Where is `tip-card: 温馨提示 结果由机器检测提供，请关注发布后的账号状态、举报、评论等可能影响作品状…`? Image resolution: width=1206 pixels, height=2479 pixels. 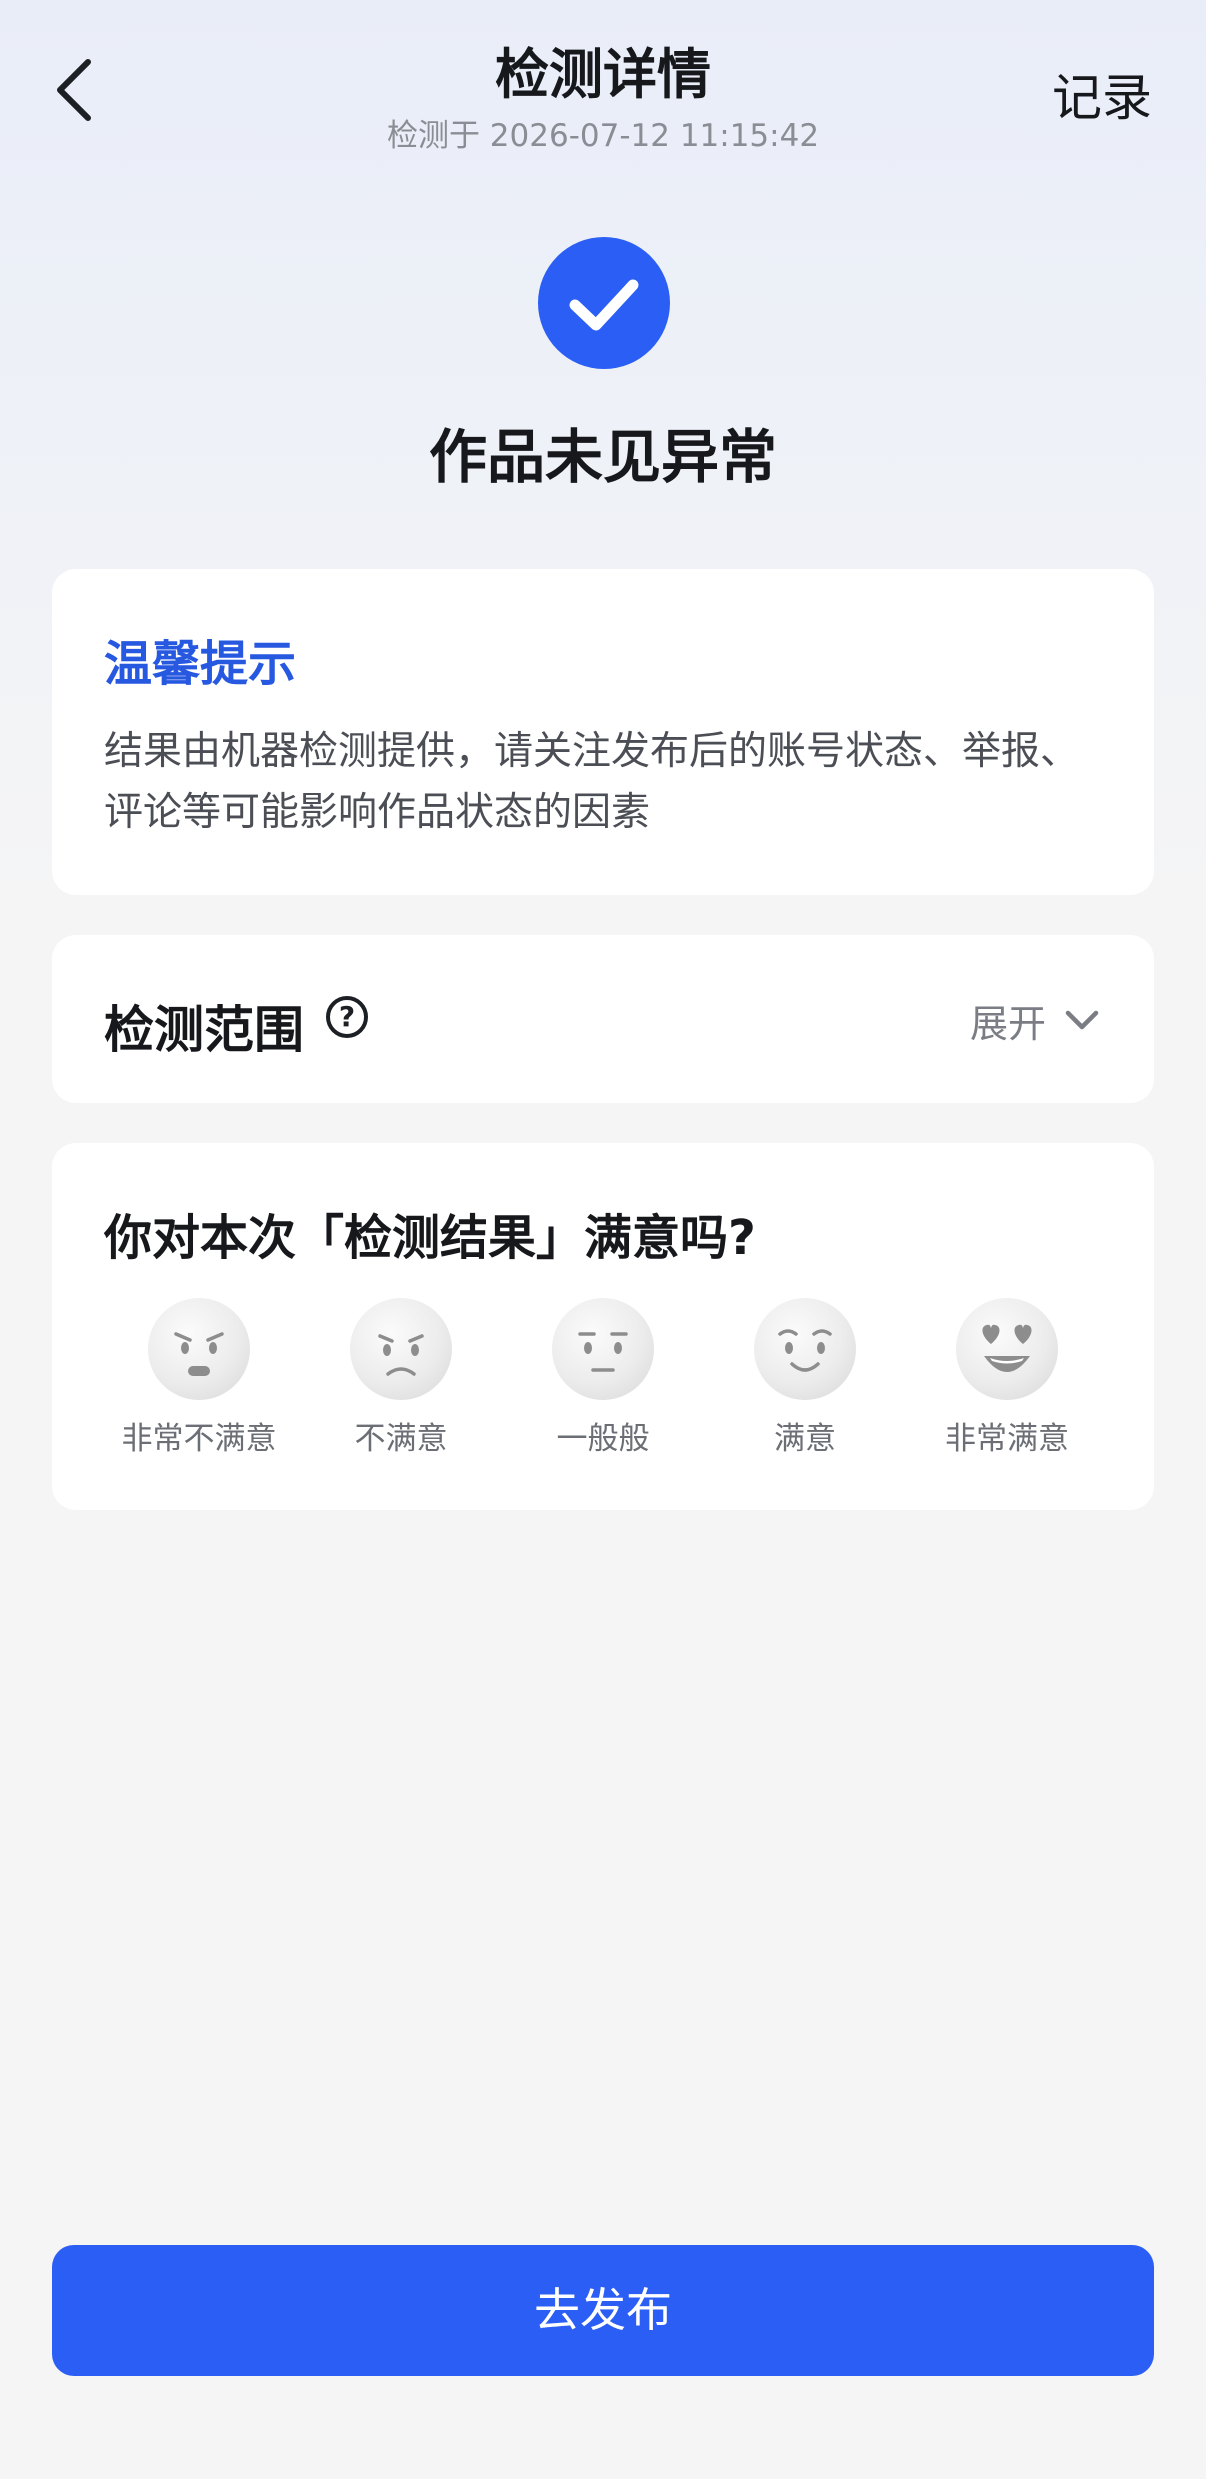 tip-card: 温馨提示 结果由机器检测提供，请关注发布后的账号状态、举报、评论等可能影响作品状… is located at coordinates (603, 732).